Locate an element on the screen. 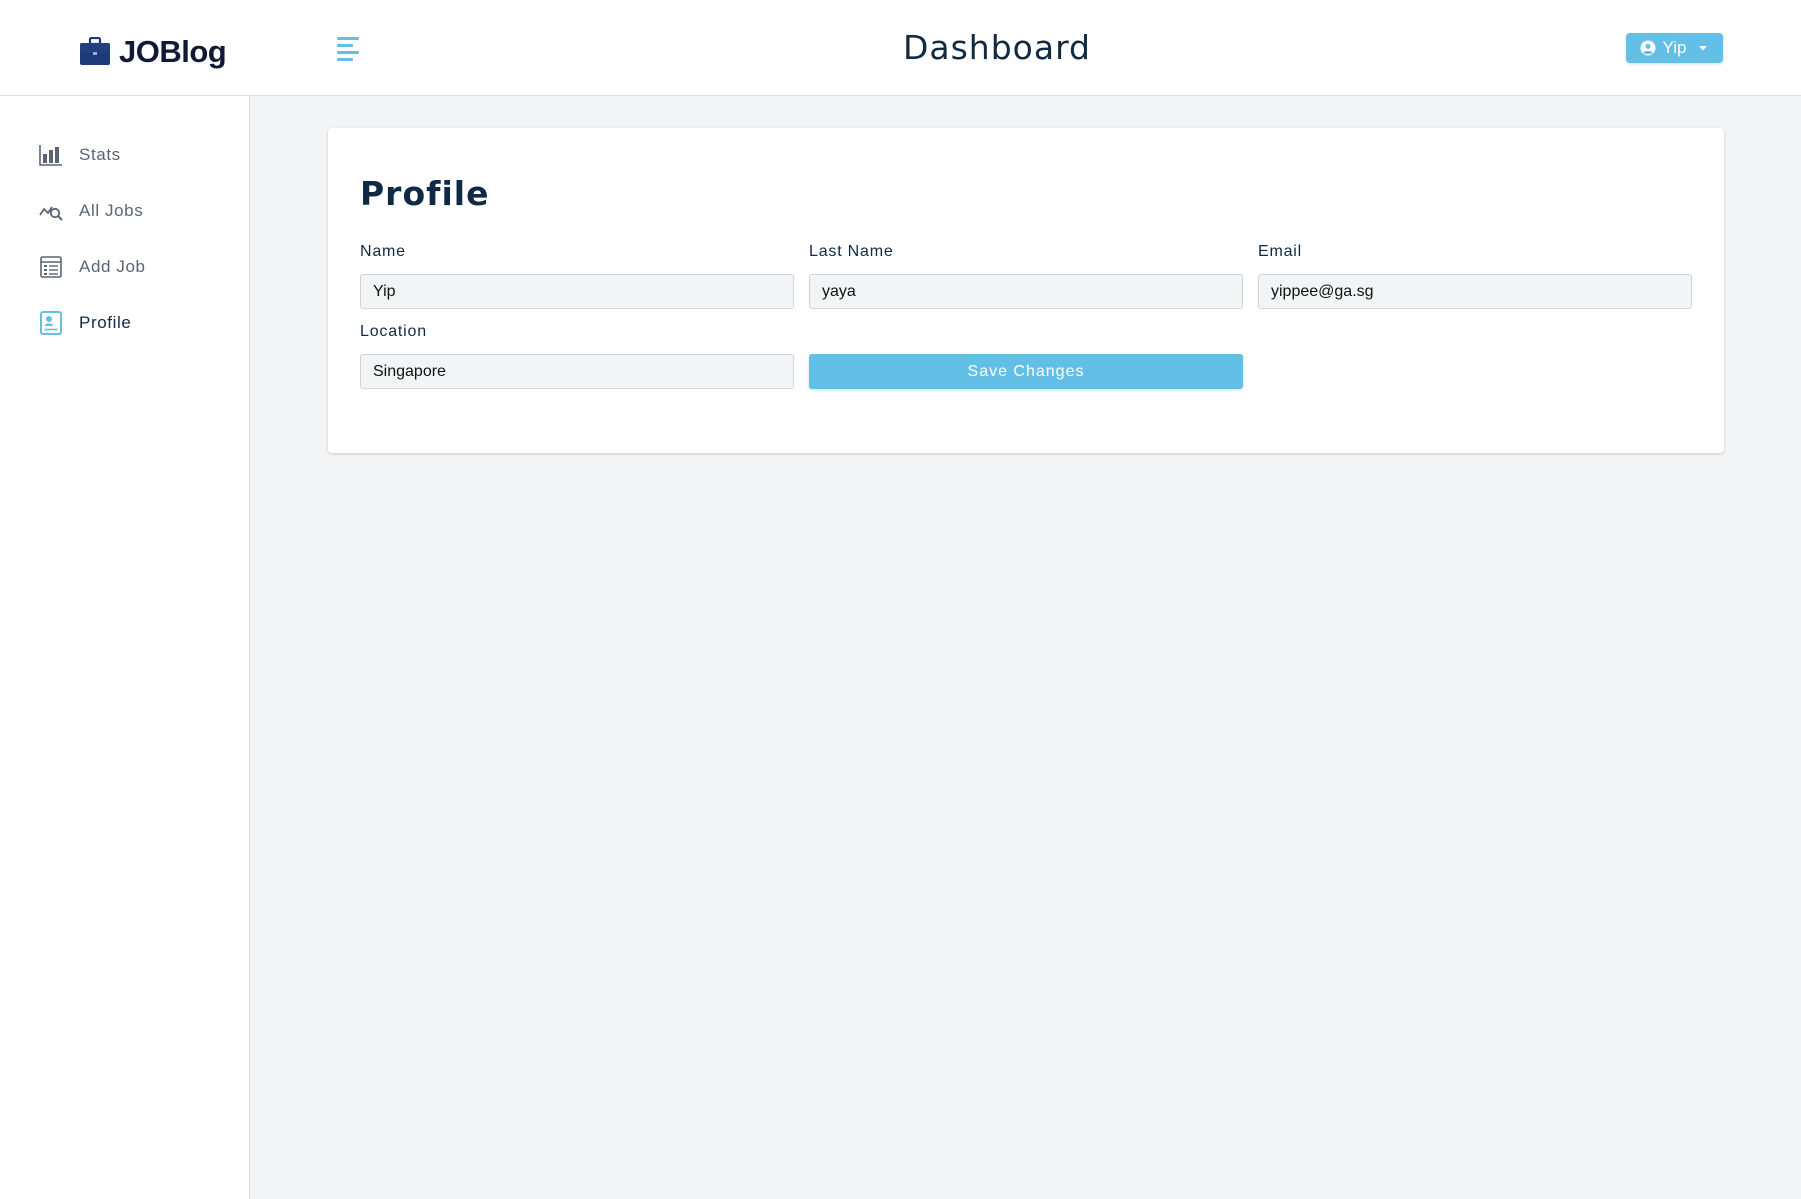 This screenshot has width=1801, height=1199. save-changes-button: Save Changes is located at coordinates (1026, 371).